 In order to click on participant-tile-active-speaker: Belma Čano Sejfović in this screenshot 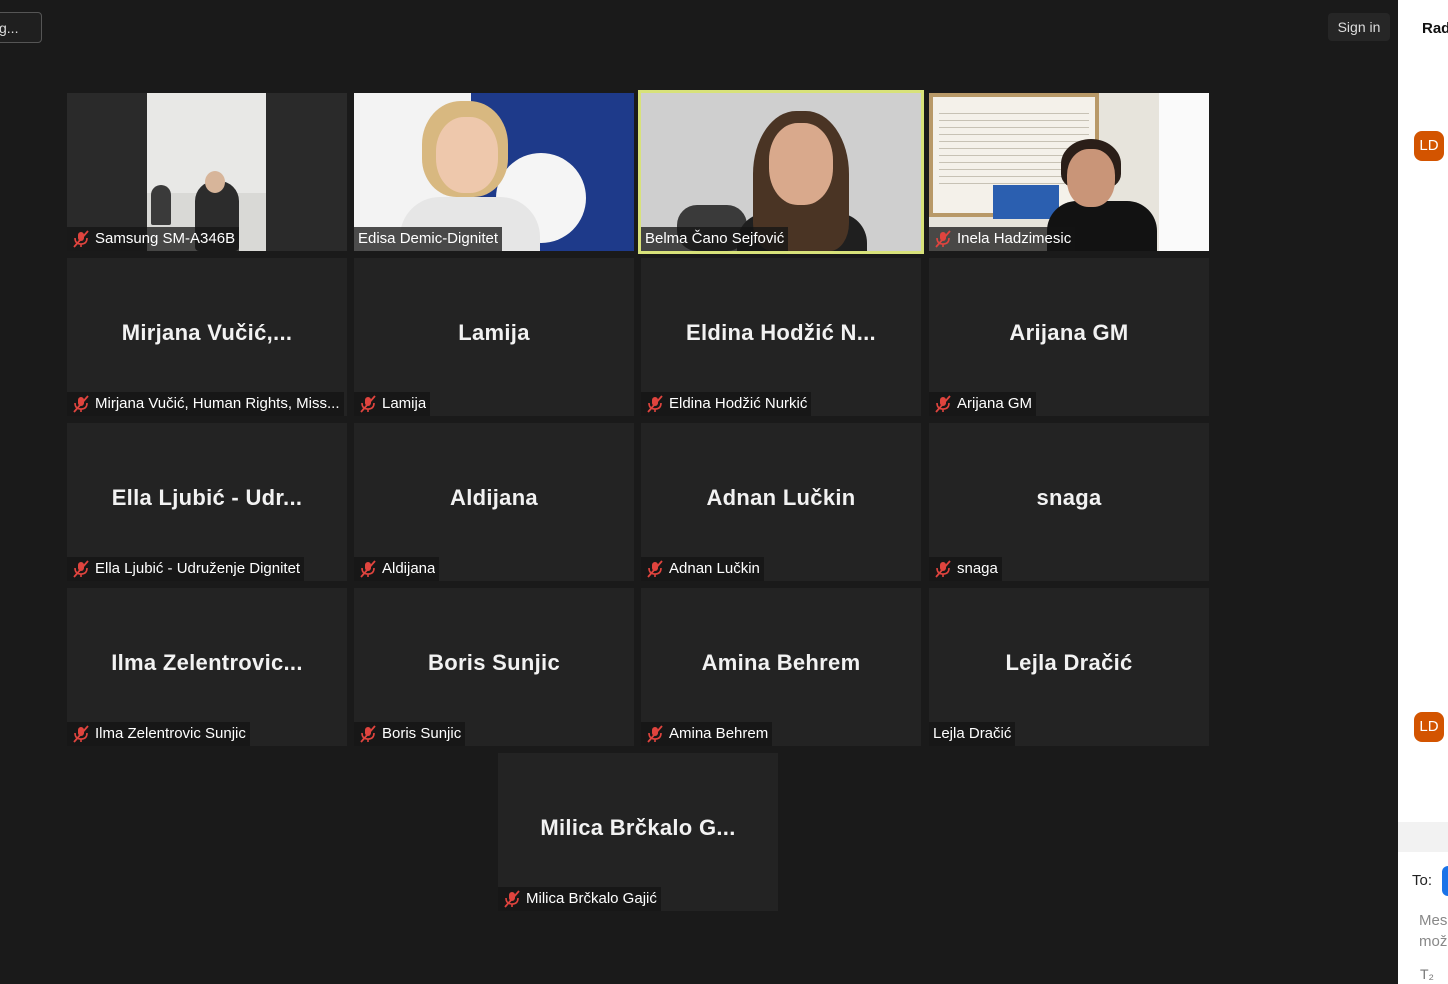, I will do `click(781, 172)`.